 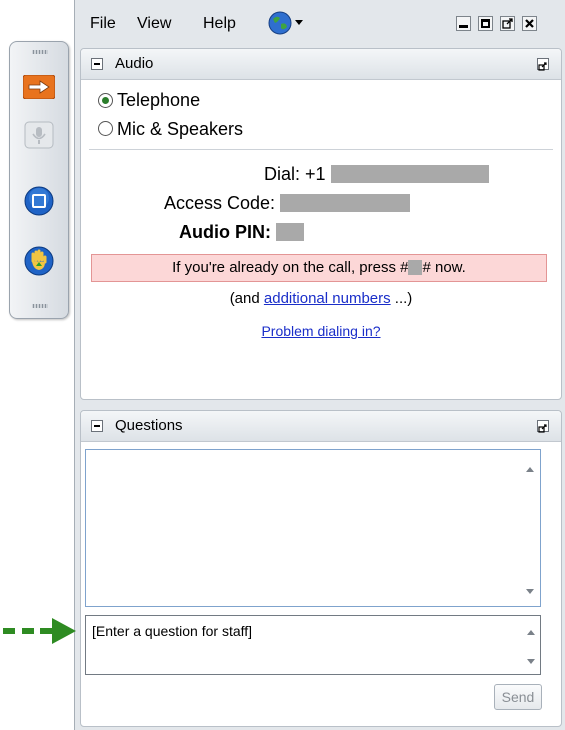 What do you see at coordinates (97, 426) in the screenshot?
I see `questions-collapse-button` at bounding box center [97, 426].